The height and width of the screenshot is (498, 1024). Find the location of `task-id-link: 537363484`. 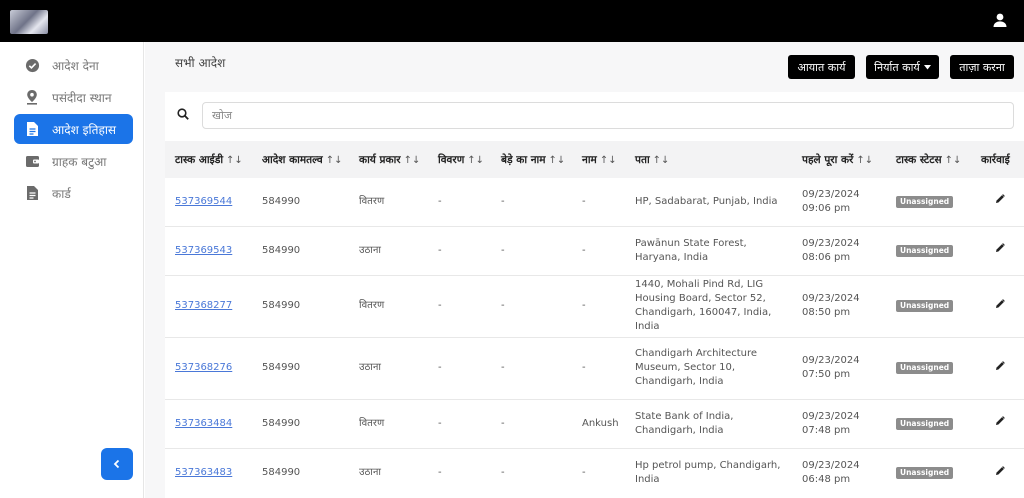

task-id-link: 537363484 is located at coordinates (203, 423).